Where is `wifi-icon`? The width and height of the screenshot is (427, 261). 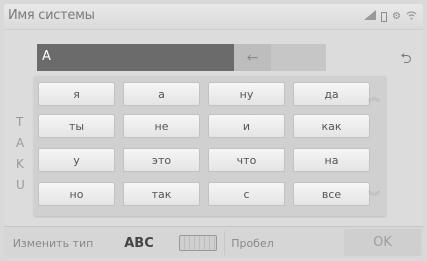
wifi-icon is located at coordinates (411, 17).